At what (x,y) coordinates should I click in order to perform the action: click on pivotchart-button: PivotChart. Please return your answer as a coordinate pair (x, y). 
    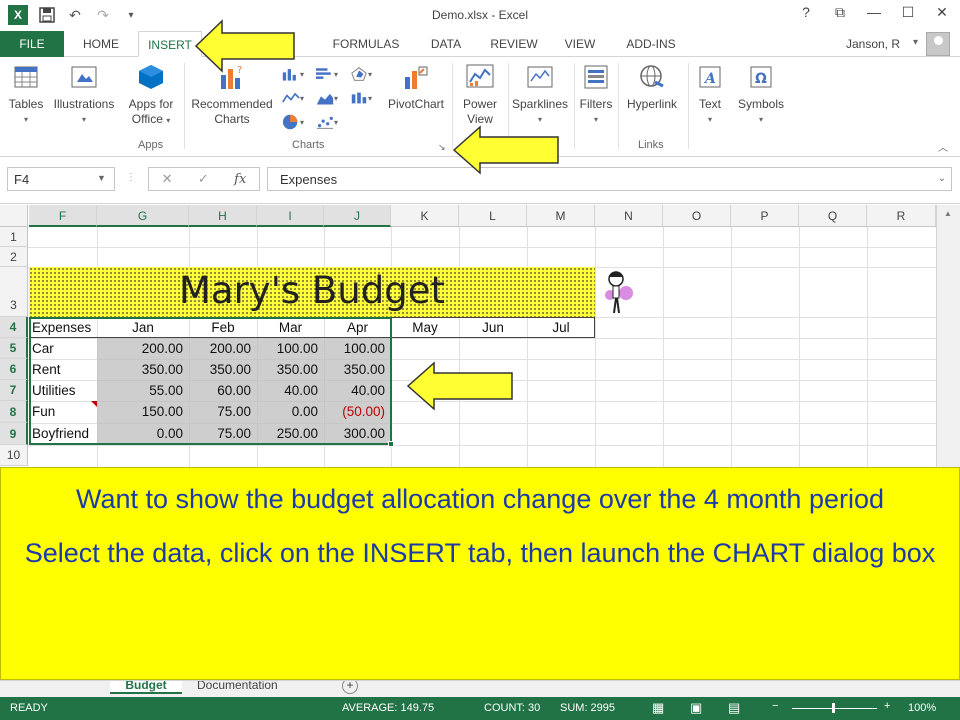
    Looking at the image, I should click on (416, 86).